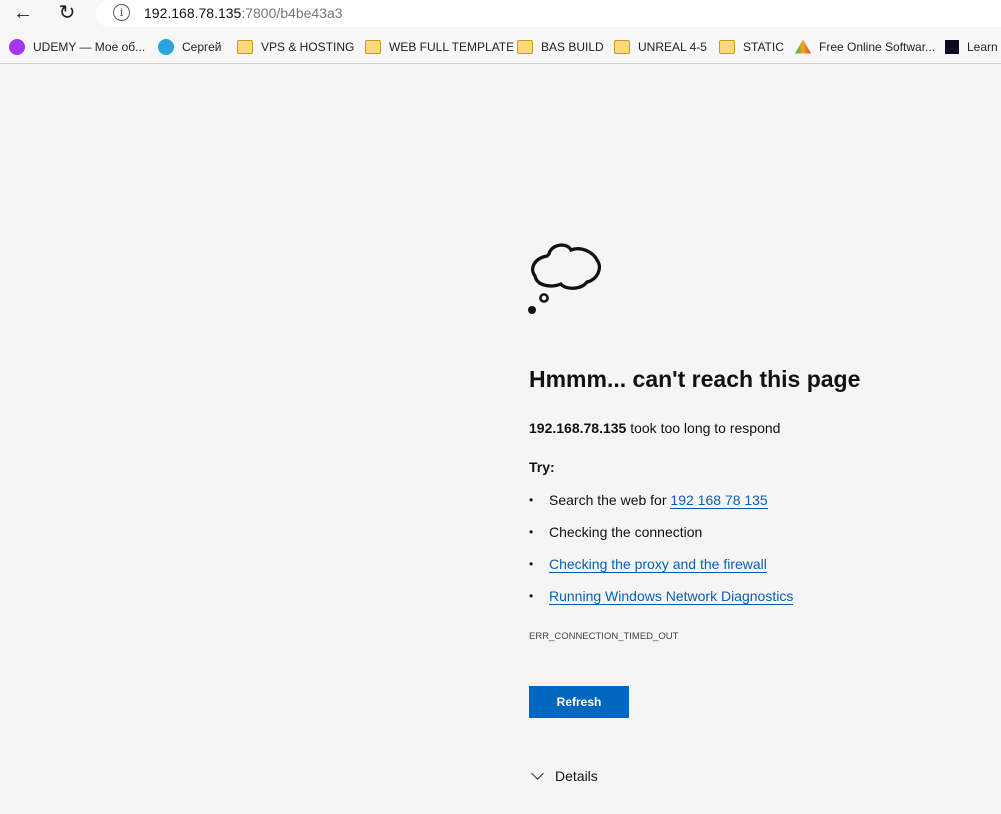 Image resolution: width=1001 pixels, height=814 pixels. I want to click on bookmark-folder-unreal: UNREAL 4-5, so click(660, 46).